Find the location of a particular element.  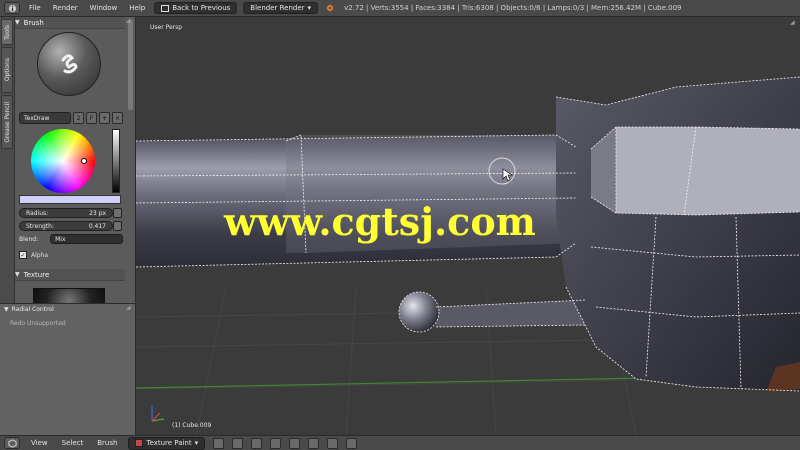

render-engine-select: Blender Render ▾ is located at coordinates (281, 8).